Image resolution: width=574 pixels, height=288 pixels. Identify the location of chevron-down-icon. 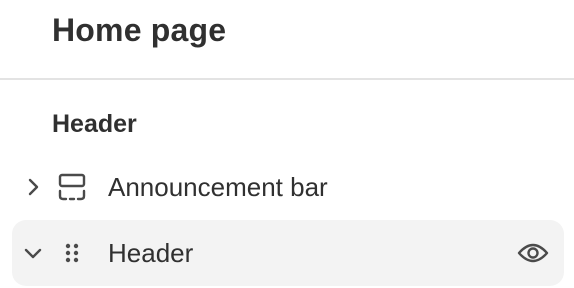
(33, 253).